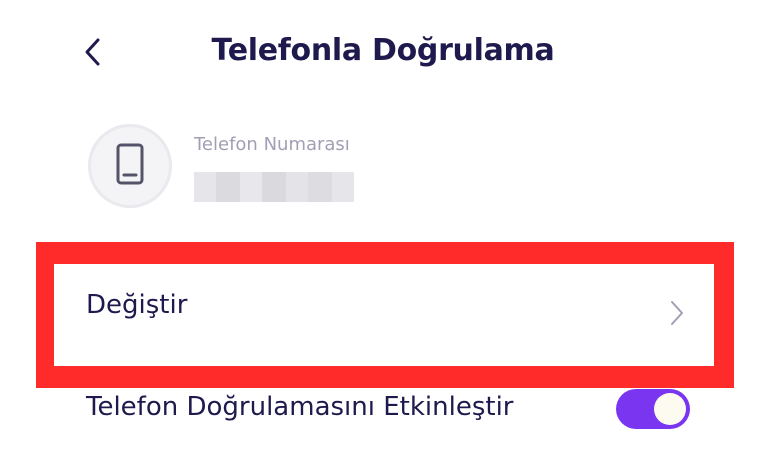  I want to click on phone-number-value-blurred, so click(274, 187).